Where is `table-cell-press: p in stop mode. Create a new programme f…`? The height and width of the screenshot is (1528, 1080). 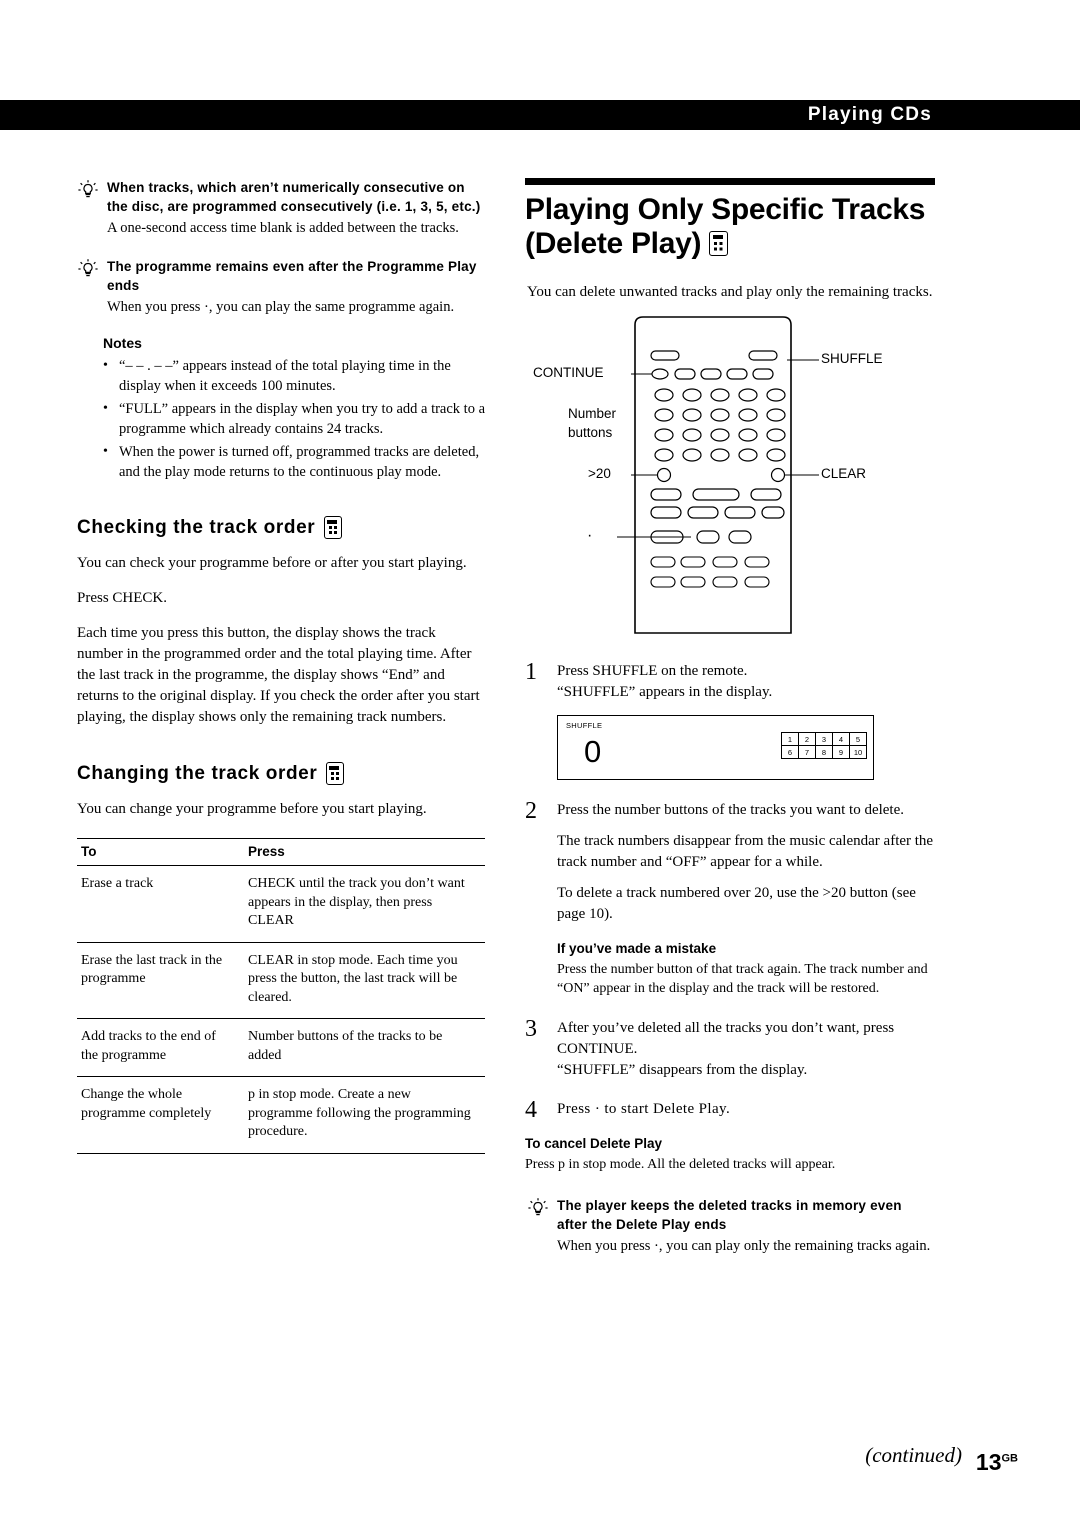
table-cell-press: p in stop mode. Create a new programme f… is located at coordinates (364, 1115).